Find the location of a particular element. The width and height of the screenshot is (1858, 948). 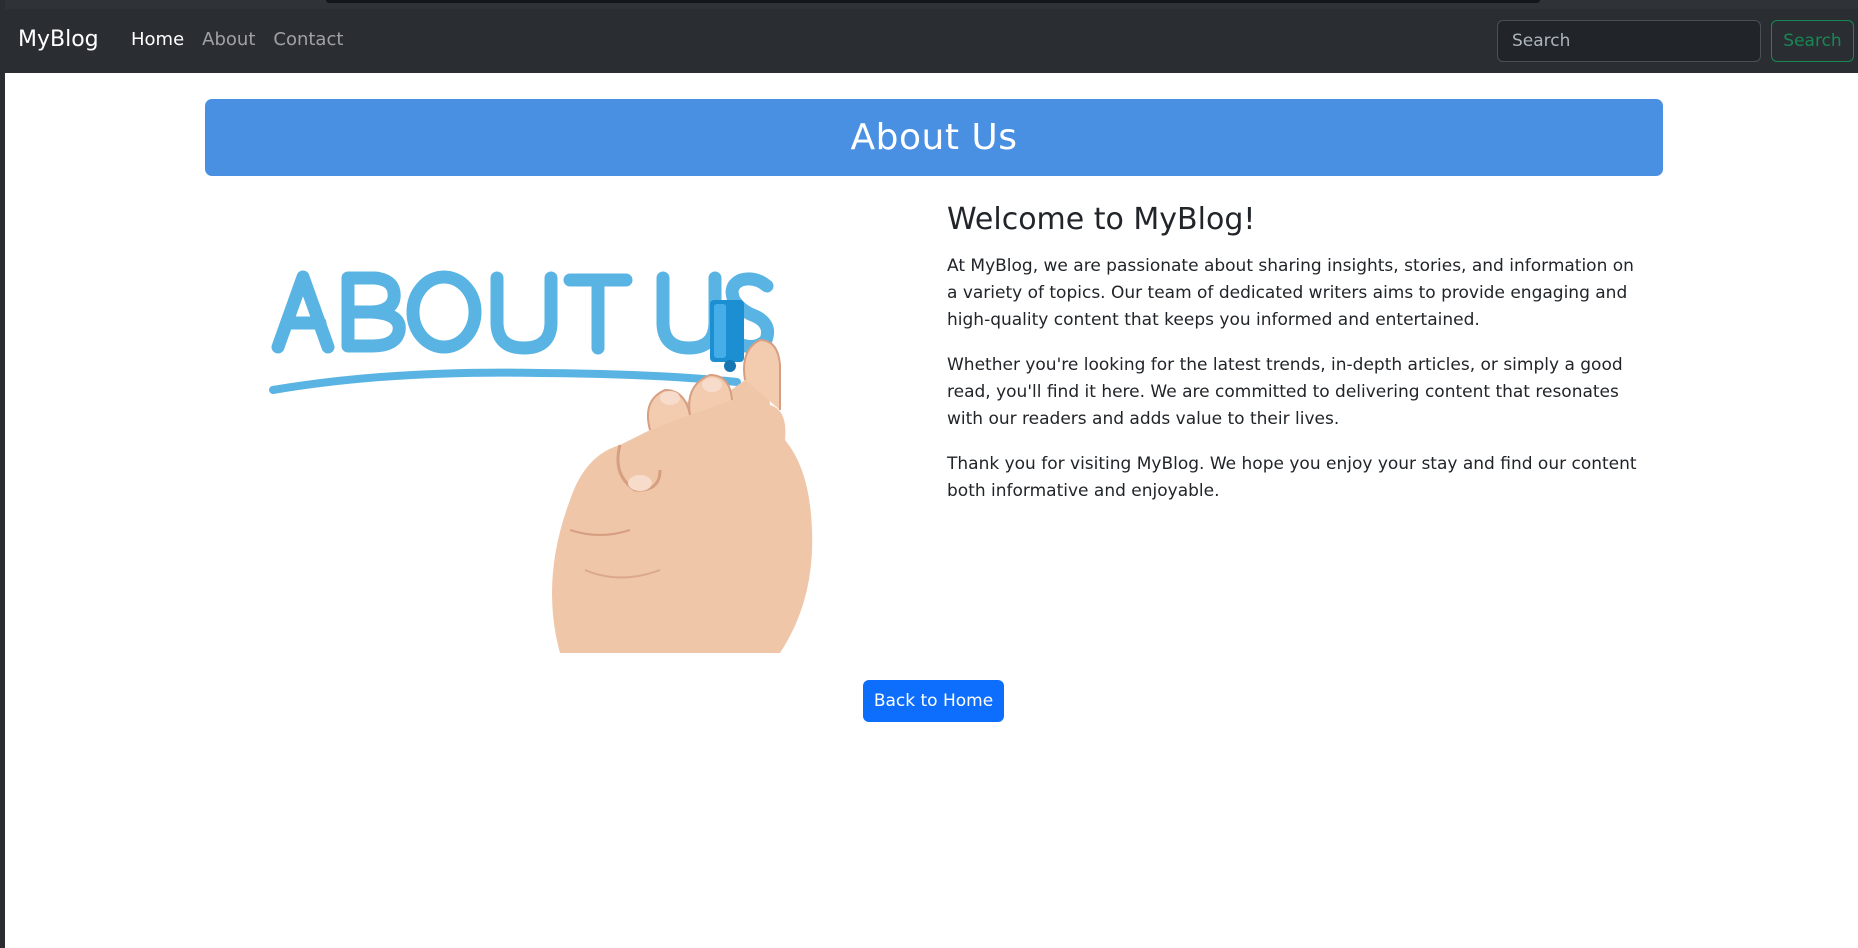

welcome-heading: Welcome to MyBlog! is located at coordinates (1101, 219).